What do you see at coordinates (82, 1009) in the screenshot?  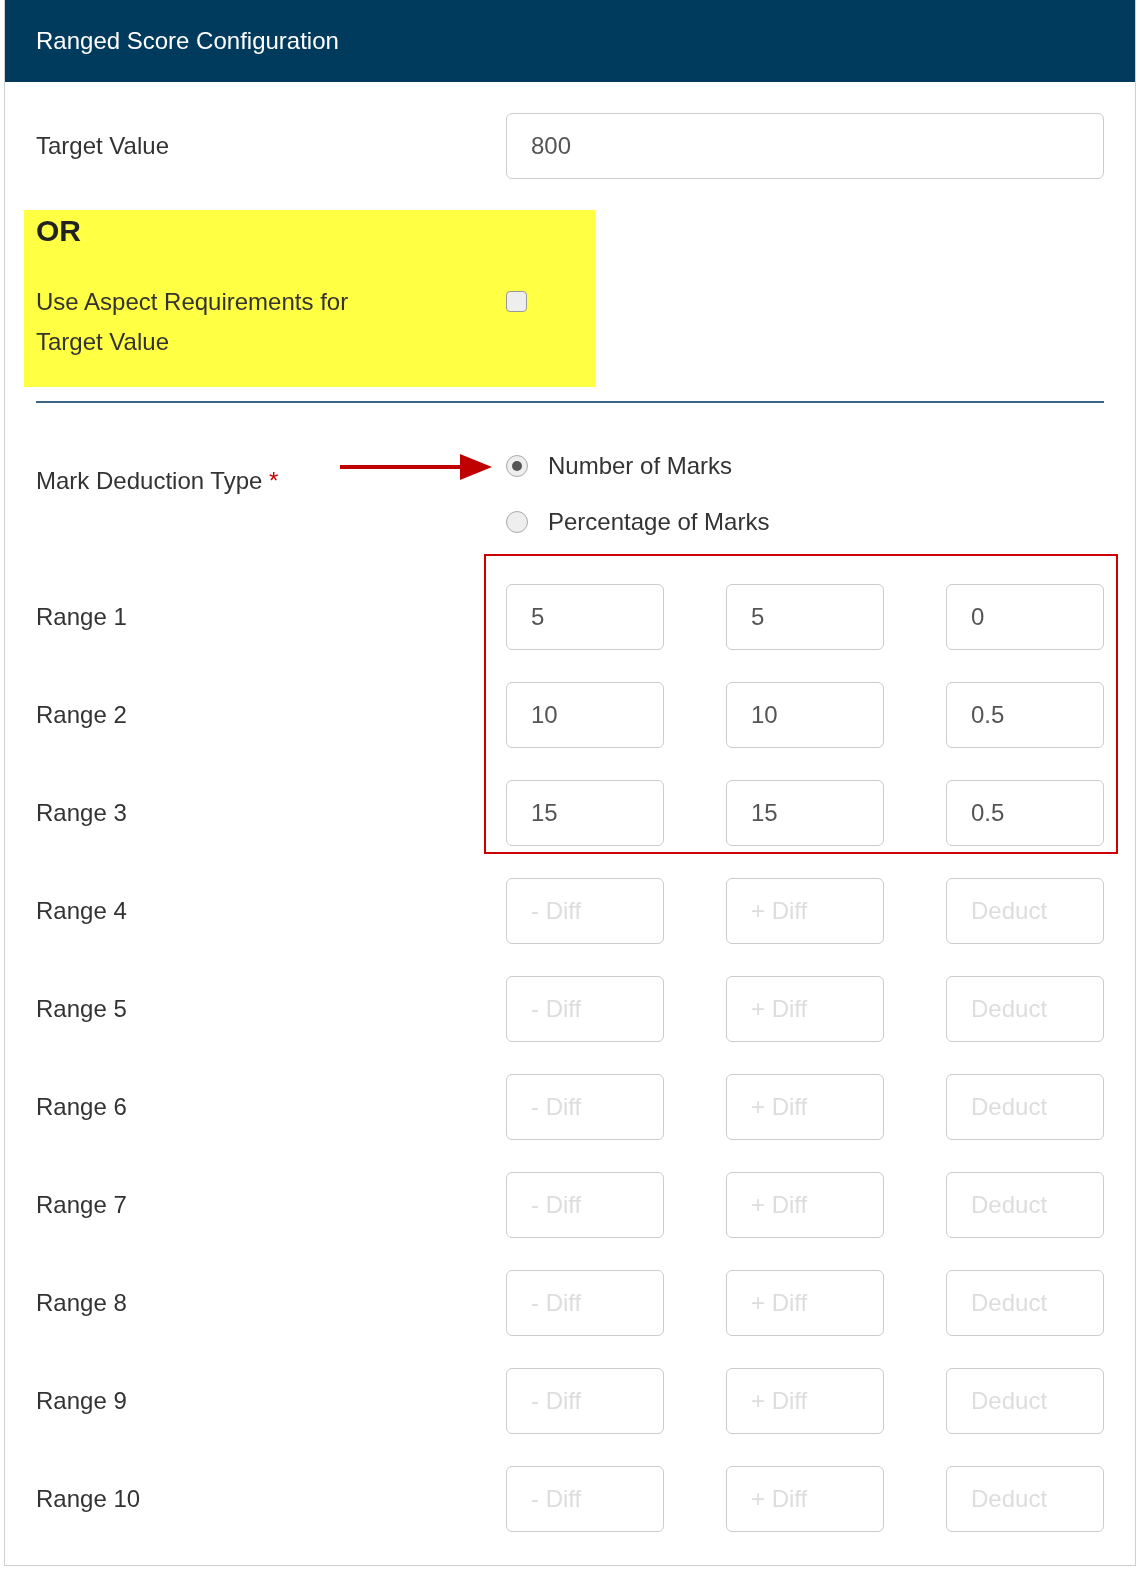 I see `range-label: Range 5` at bounding box center [82, 1009].